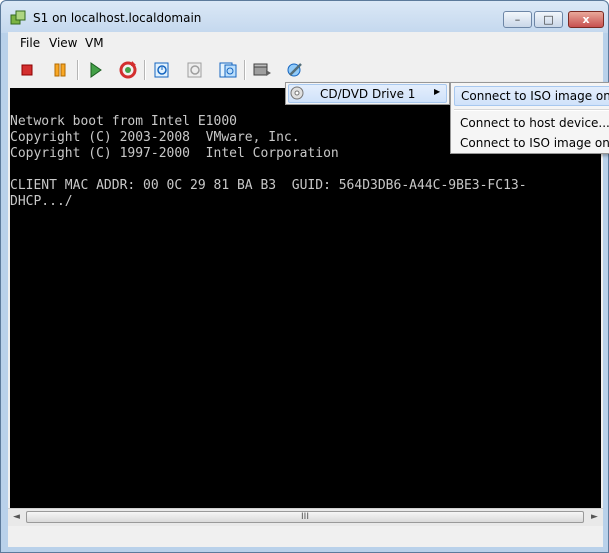 The height and width of the screenshot is (553, 609). Describe the element at coordinates (30, 43) in the screenshot. I see `menu-file: File` at that location.